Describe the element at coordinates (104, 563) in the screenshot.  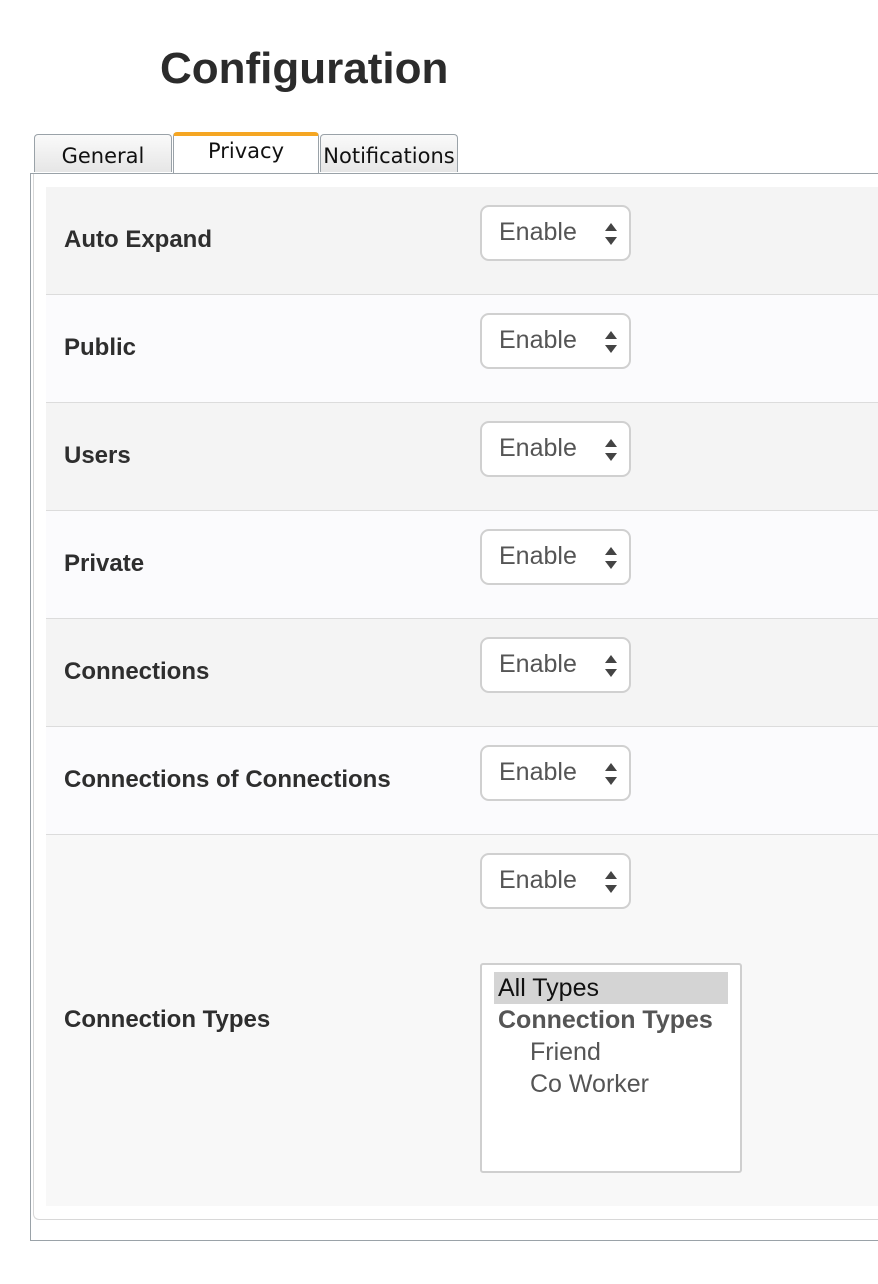
I see `setting-label: Private` at that location.